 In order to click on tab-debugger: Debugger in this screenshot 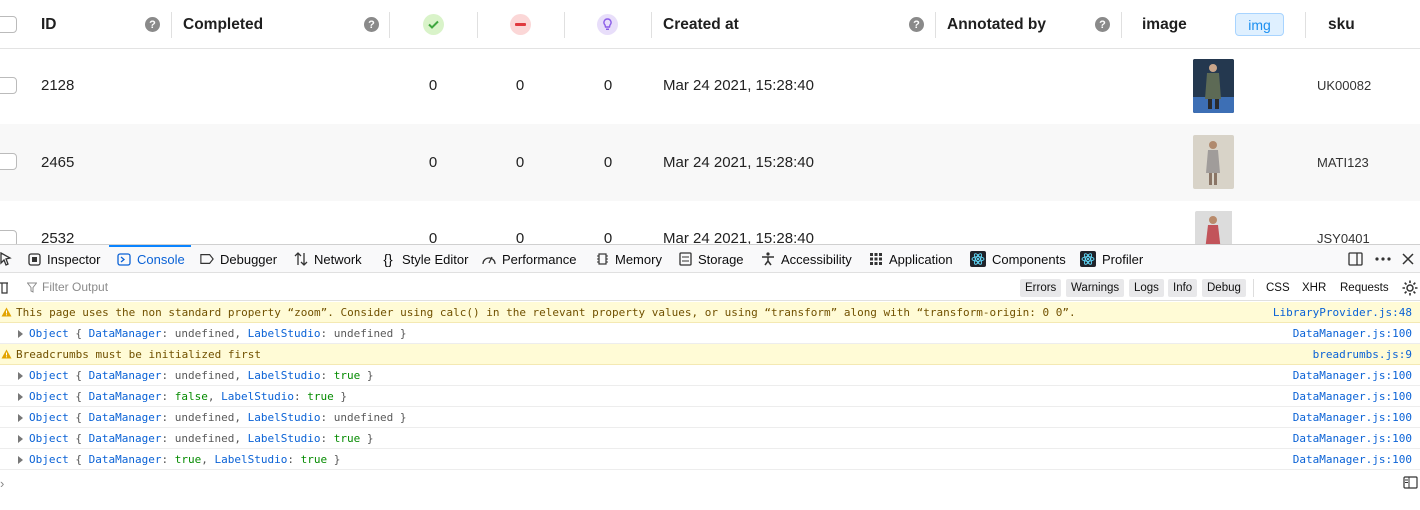, I will do `click(238, 259)`.